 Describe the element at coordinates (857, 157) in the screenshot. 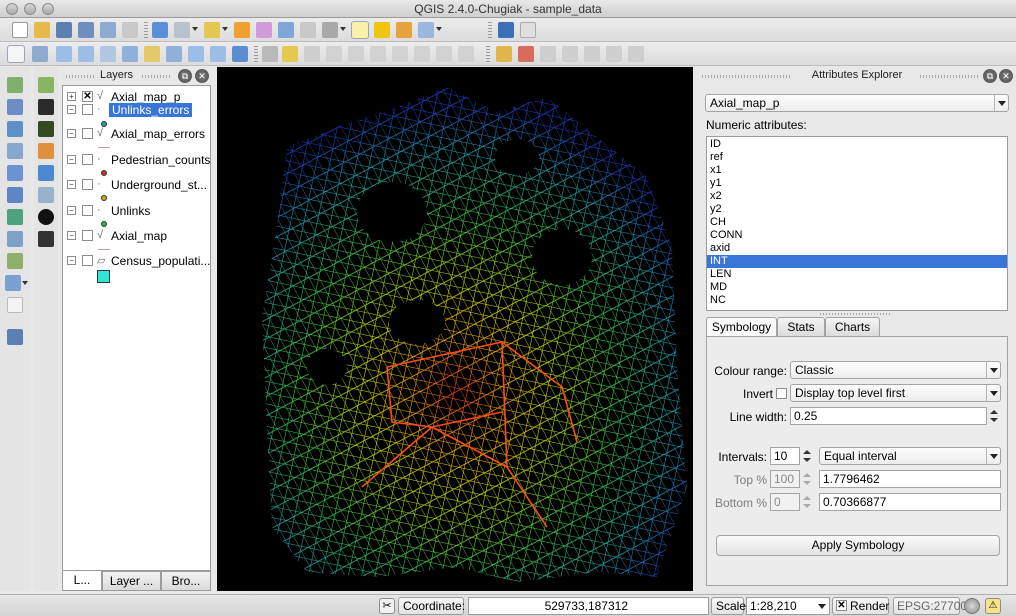

I see `list-item: ref` at that location.